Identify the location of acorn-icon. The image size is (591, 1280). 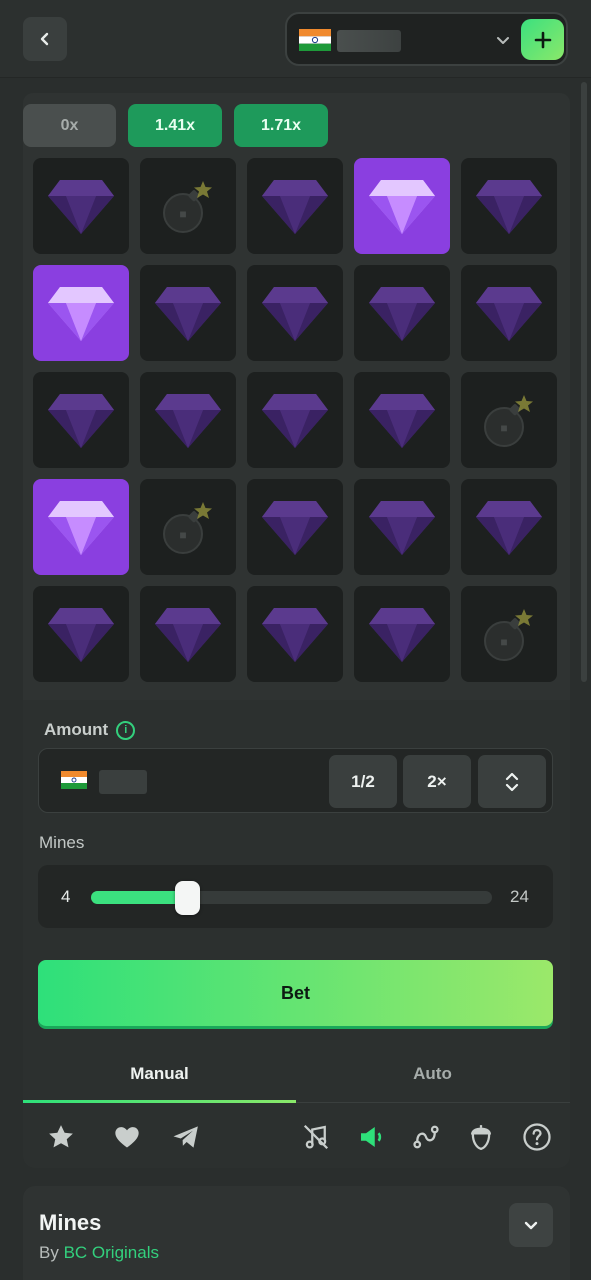
(481, 1138).